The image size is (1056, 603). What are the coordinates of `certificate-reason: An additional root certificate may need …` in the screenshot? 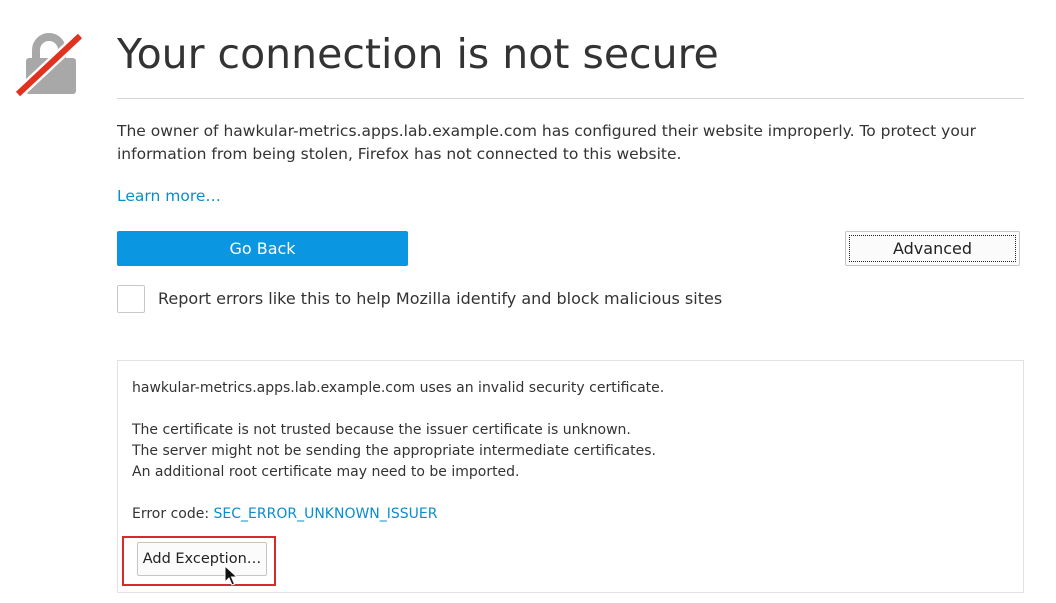 It's located at (326, 472).